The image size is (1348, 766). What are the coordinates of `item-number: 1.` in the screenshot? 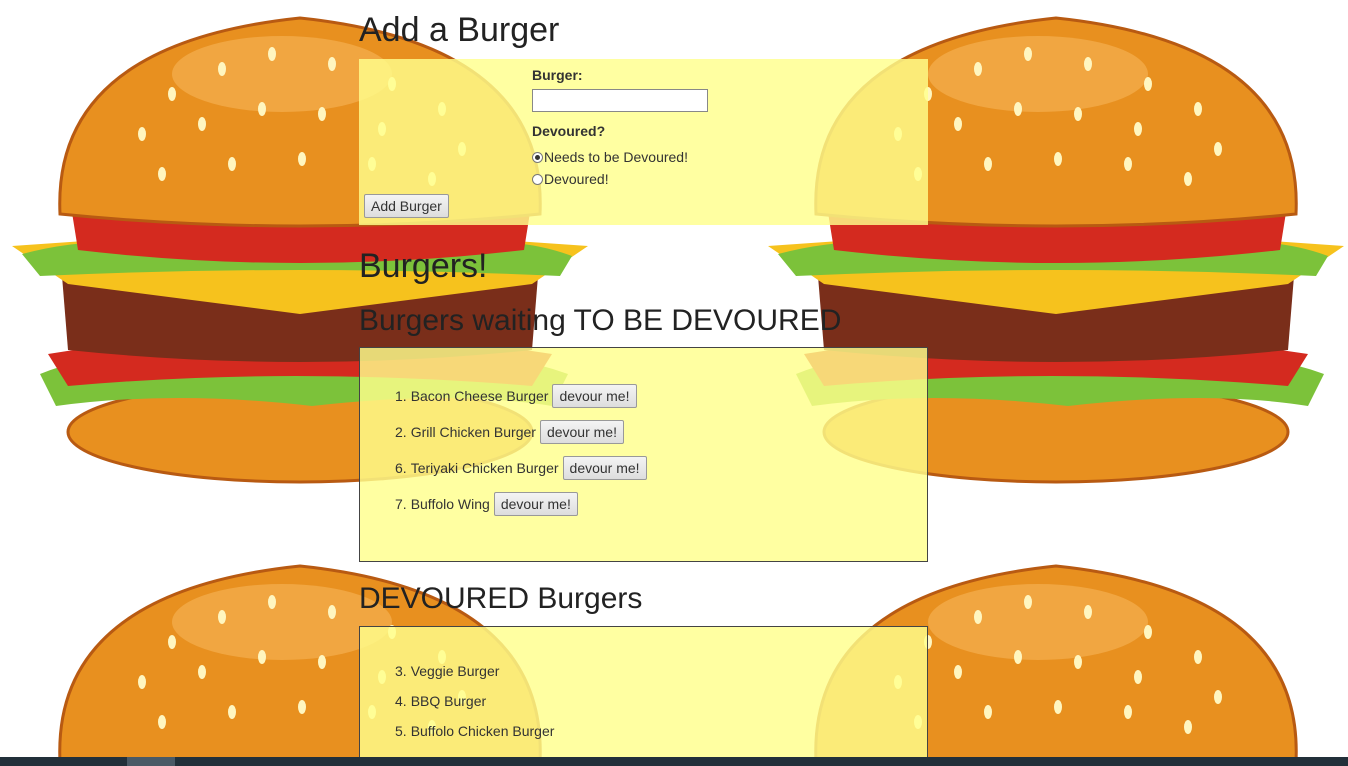 It's located at (401, 396).